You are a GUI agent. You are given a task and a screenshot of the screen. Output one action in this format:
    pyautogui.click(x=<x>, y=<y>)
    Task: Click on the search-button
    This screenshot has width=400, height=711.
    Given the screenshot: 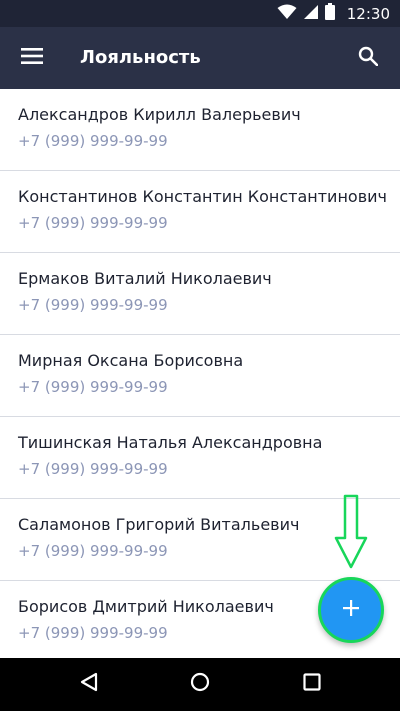 What is the action you would take?
    pyautogui.click(x=368, y=58)
    